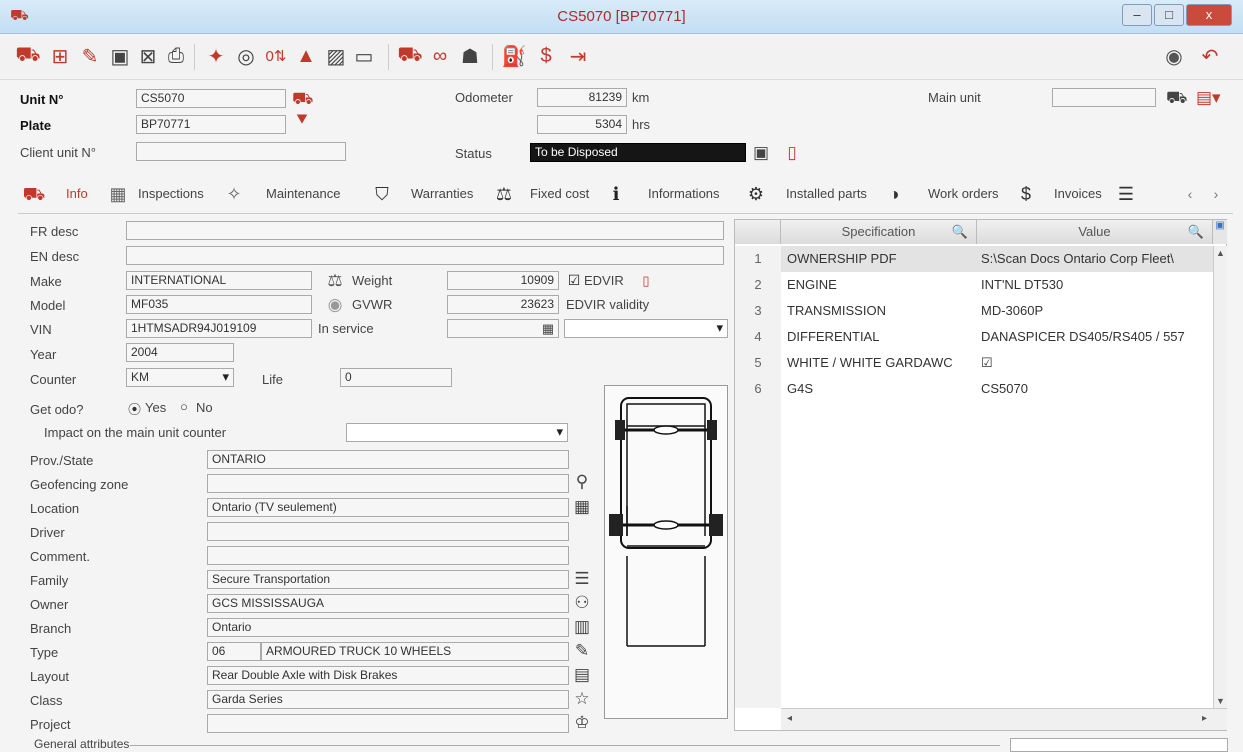 This screenshot has height=752, width=1243. I want to click on scroll-down-icon: ▼, so click(1220, 701).